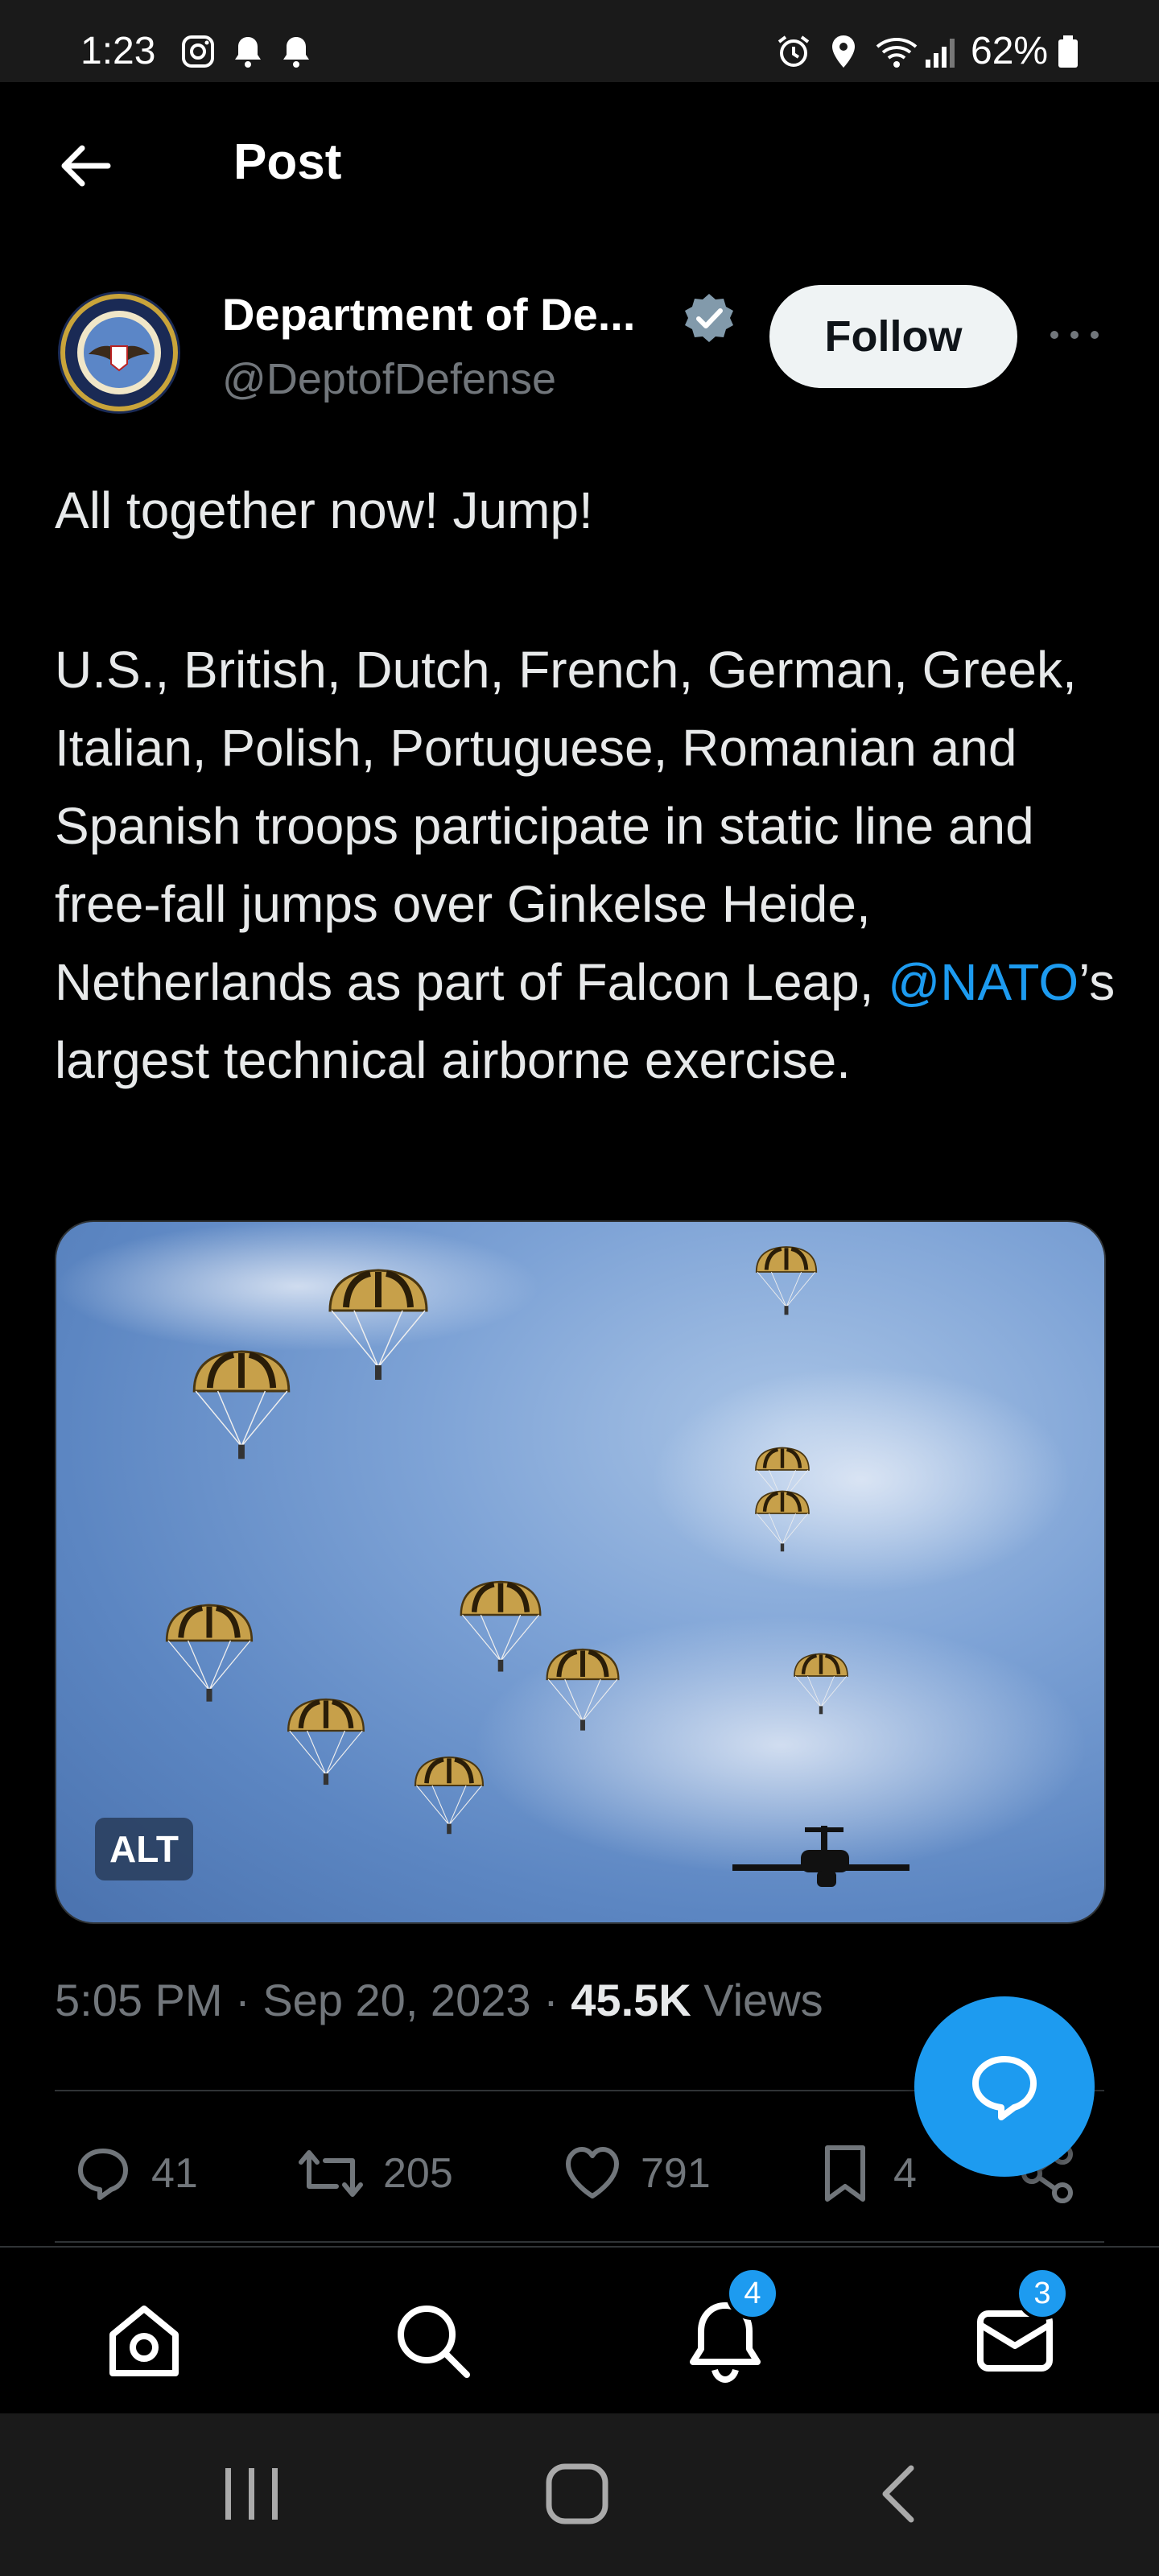  What do you see at coordinates (84, 166) in the screenshot?
I see `arrow-left-icon` at bounding box center [84, 166].